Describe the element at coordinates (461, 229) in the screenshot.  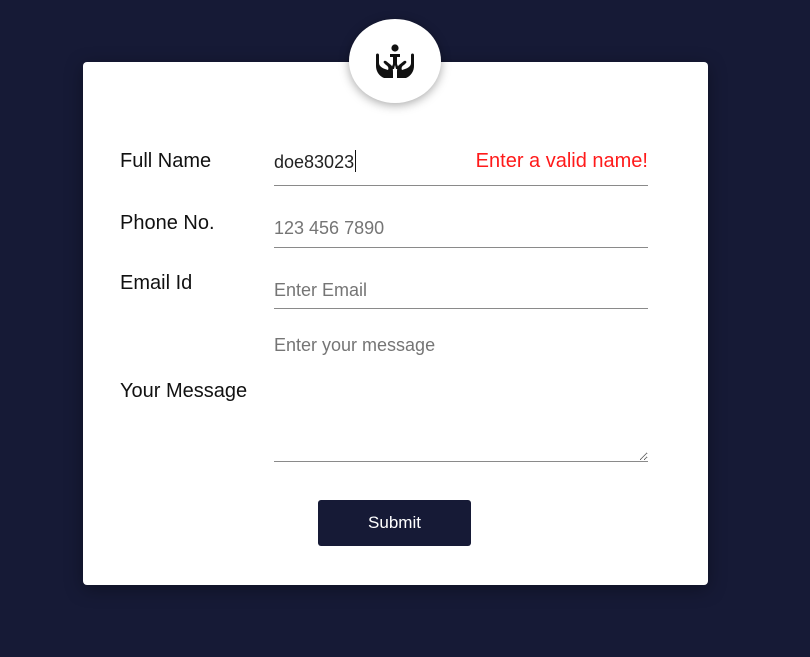
I see `phone-input` at that location.